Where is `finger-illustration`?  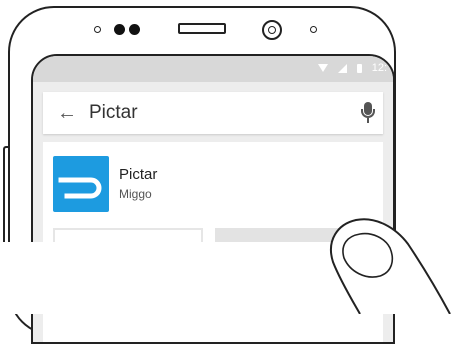 finger-illustration is located at coordinates (390, 266).